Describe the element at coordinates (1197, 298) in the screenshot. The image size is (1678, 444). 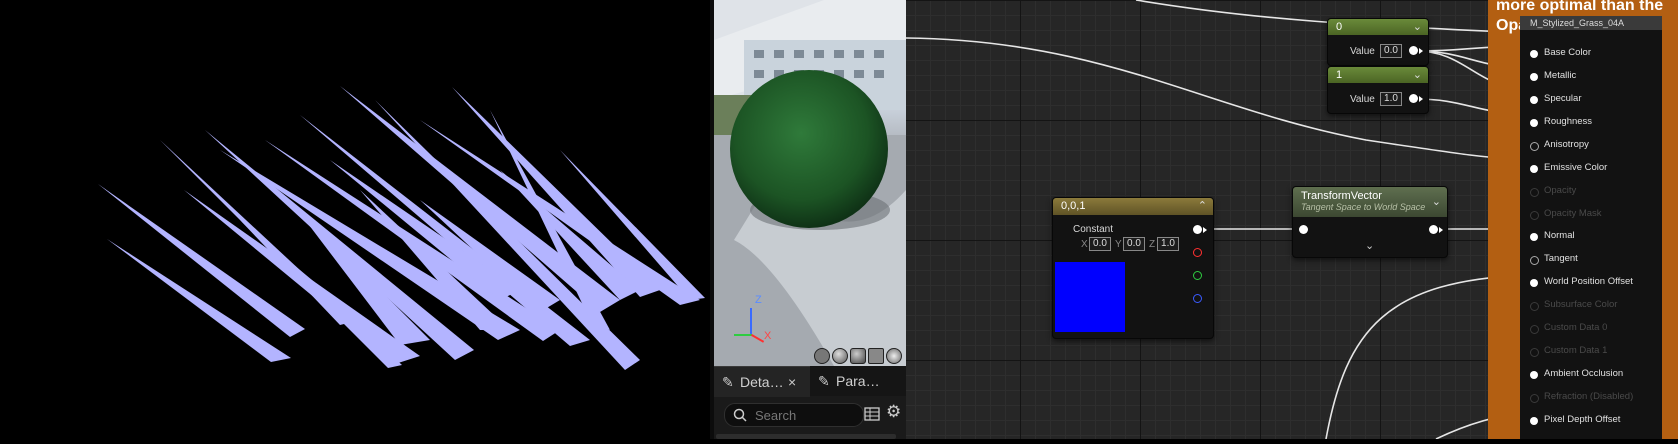
I see `b-output-pin` at that location.